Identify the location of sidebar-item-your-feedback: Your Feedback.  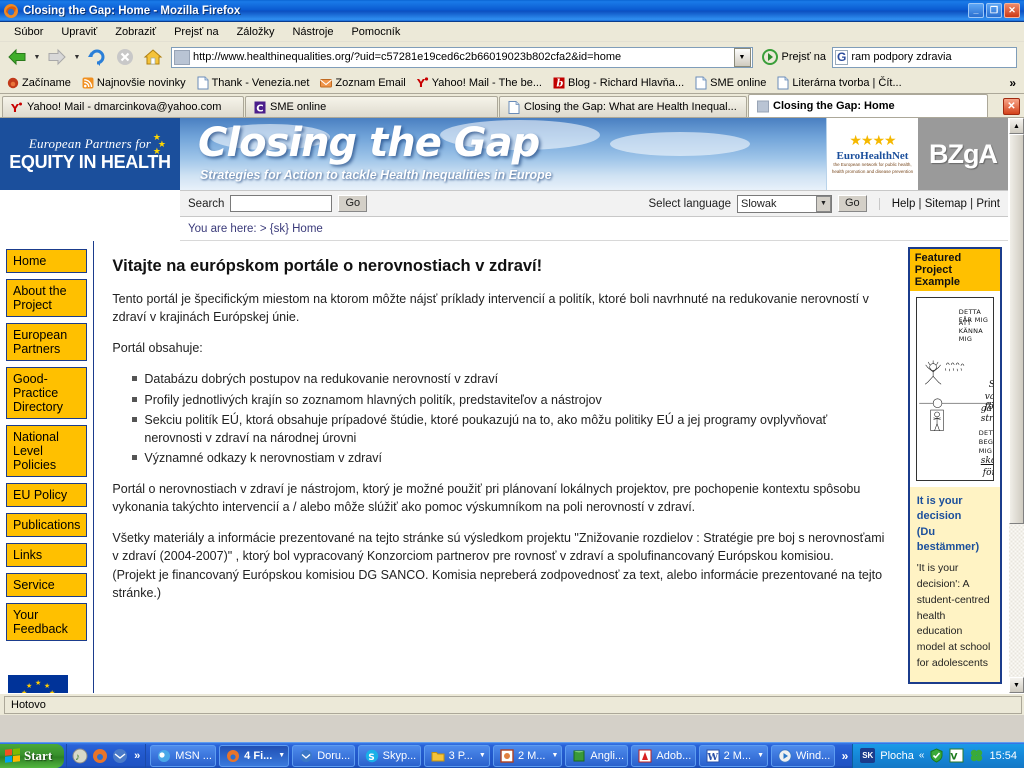
(47, 622).